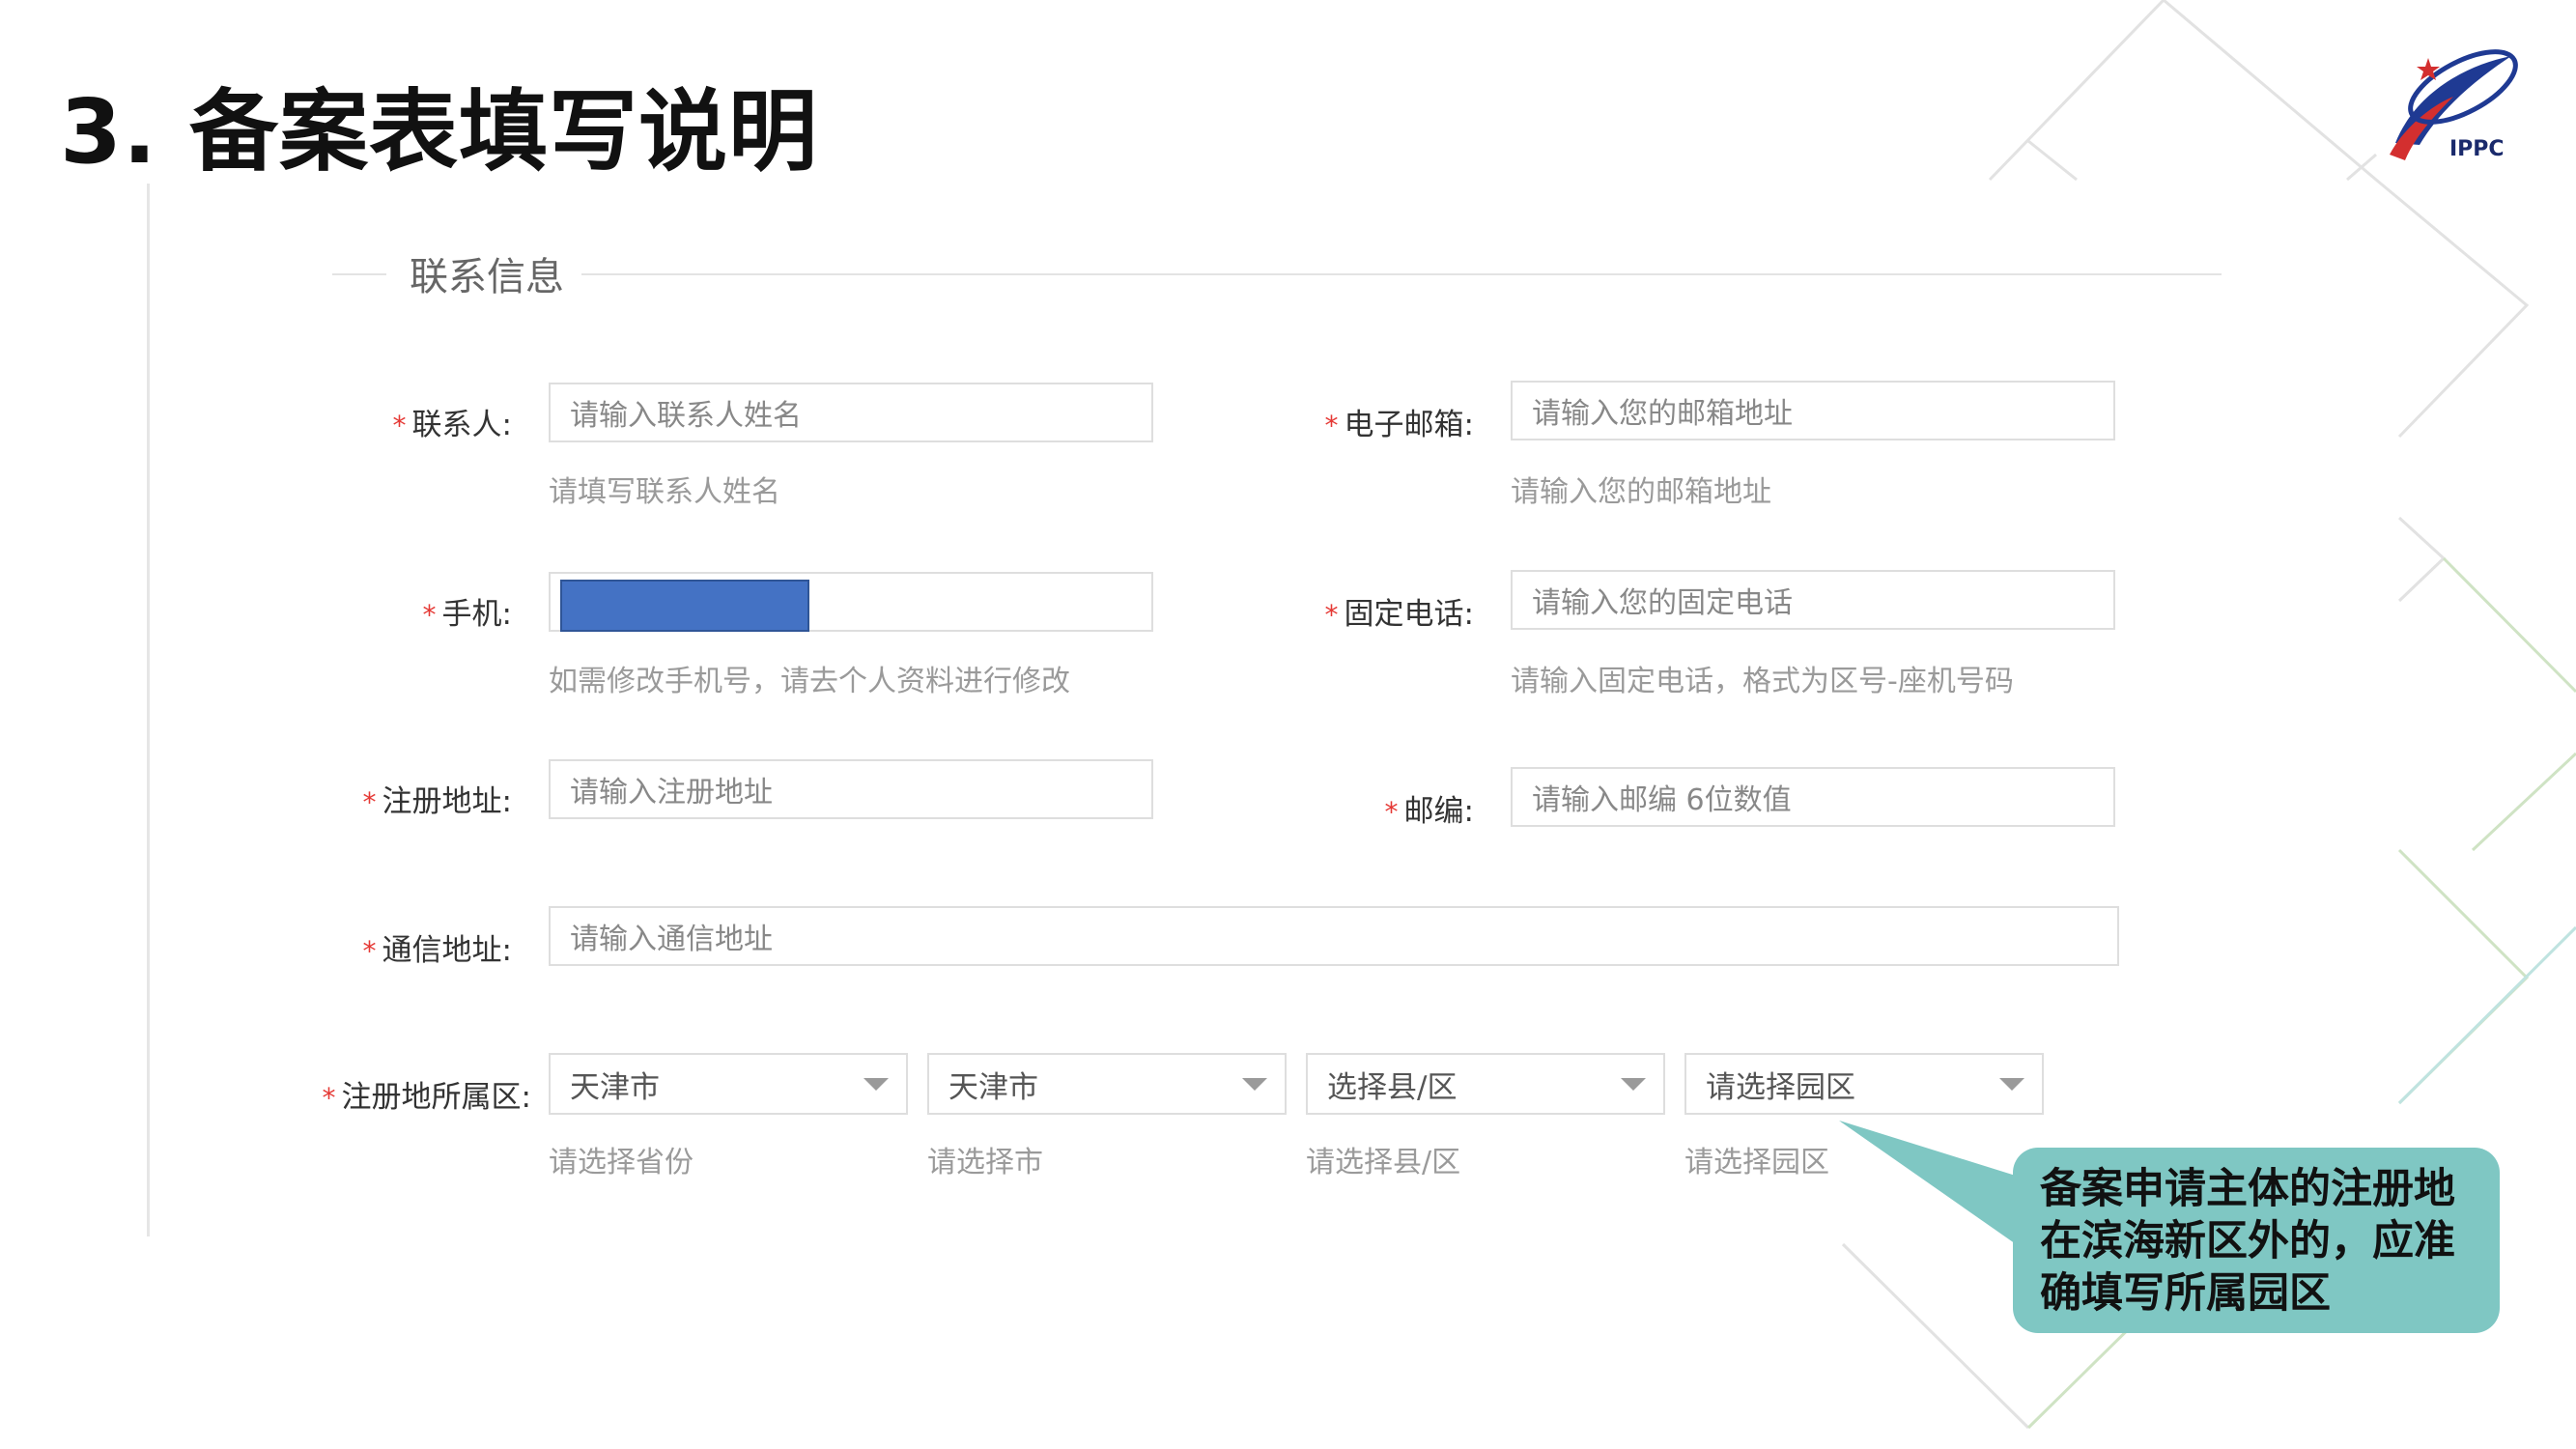 The image size is (2576, 1449). I want to click on postcode-placeholder: 请输入邮编 6位数值, so click(1662, 800).